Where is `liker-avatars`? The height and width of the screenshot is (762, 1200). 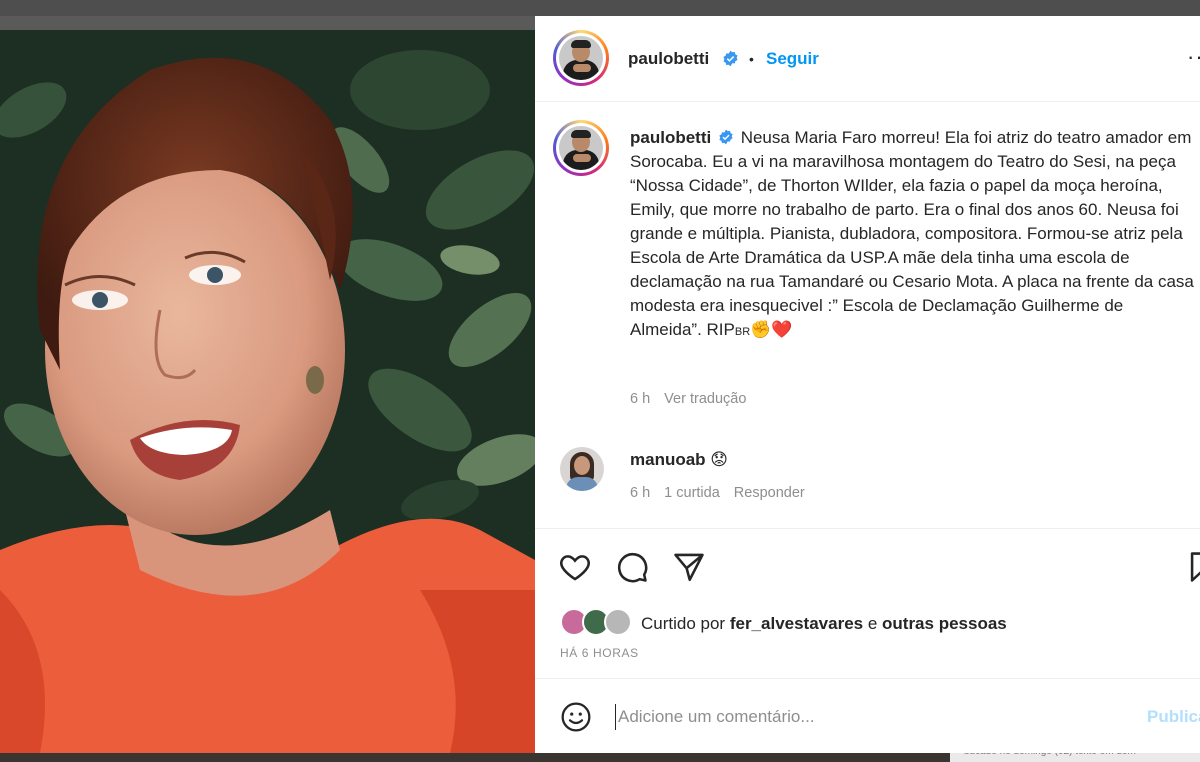
liker-avatars is located at coordinates (597, 622).